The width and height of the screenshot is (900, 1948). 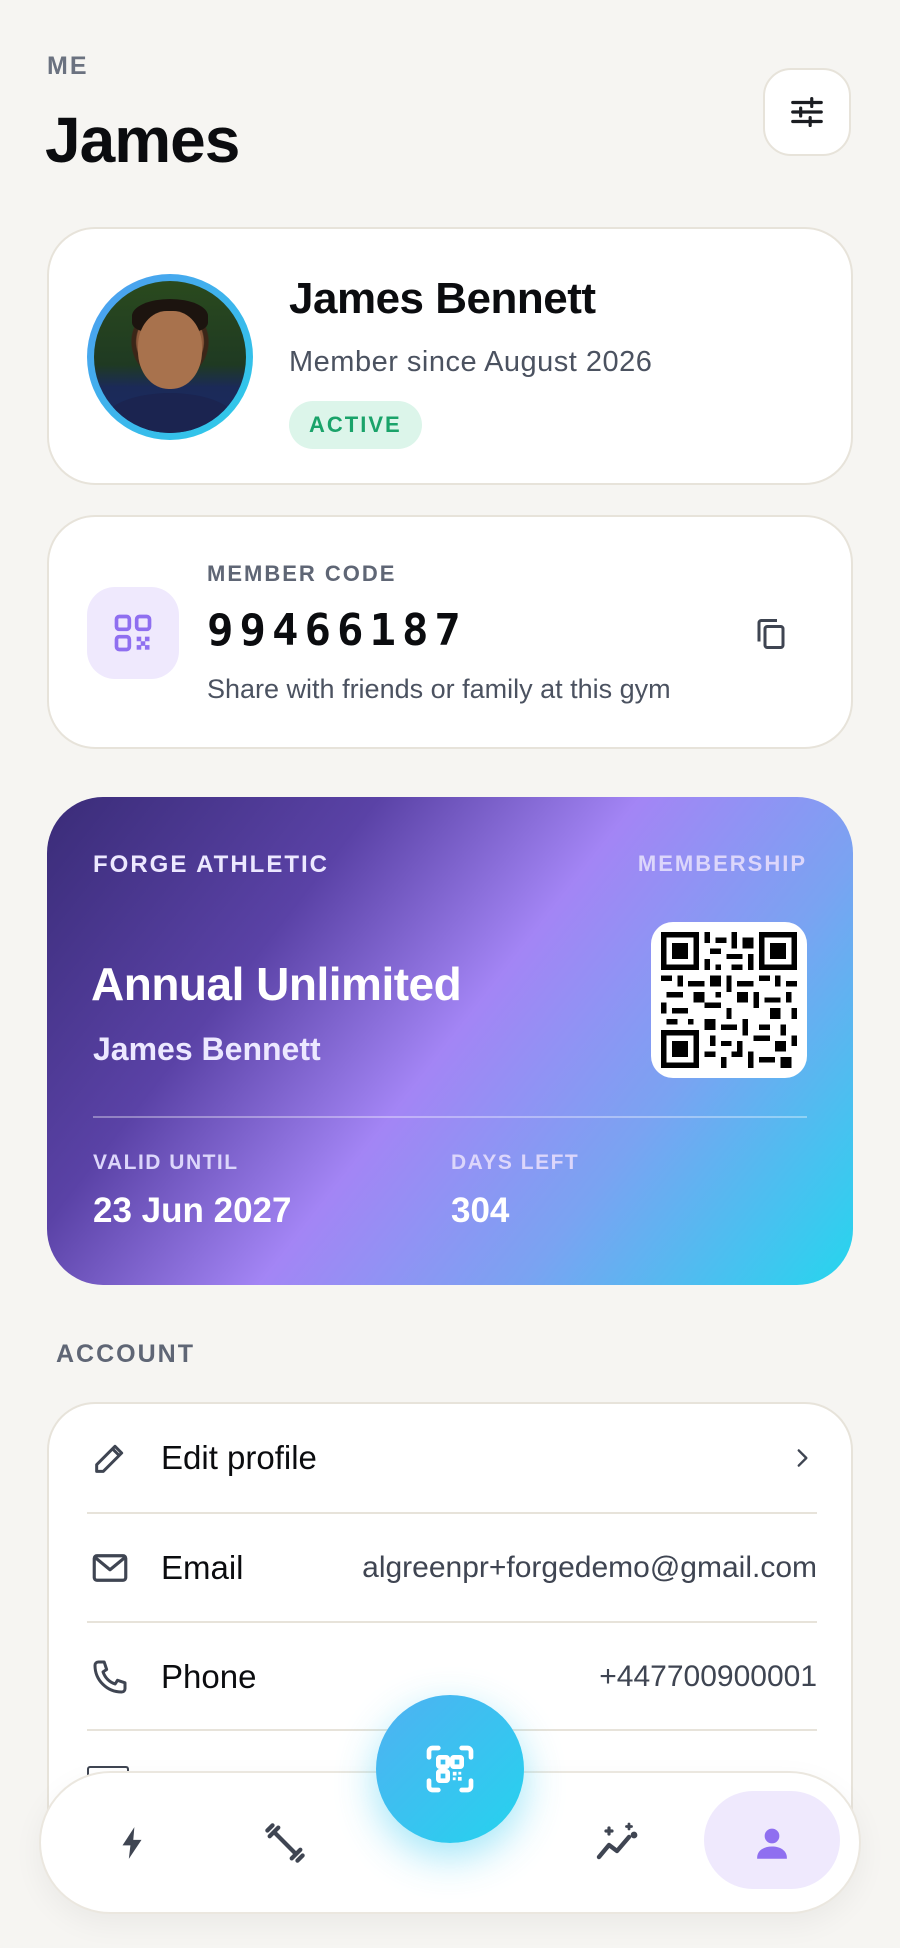 I want to click on copy-button, so click(x=771, y=634).